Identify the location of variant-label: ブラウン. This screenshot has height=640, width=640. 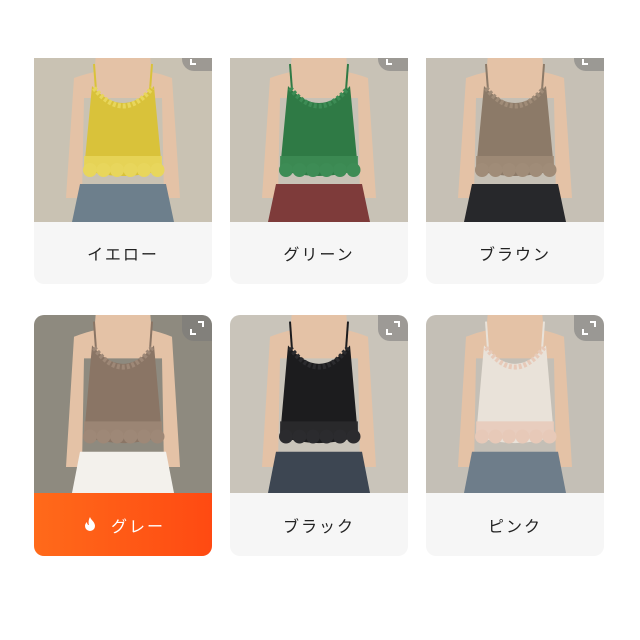
(514, 254).